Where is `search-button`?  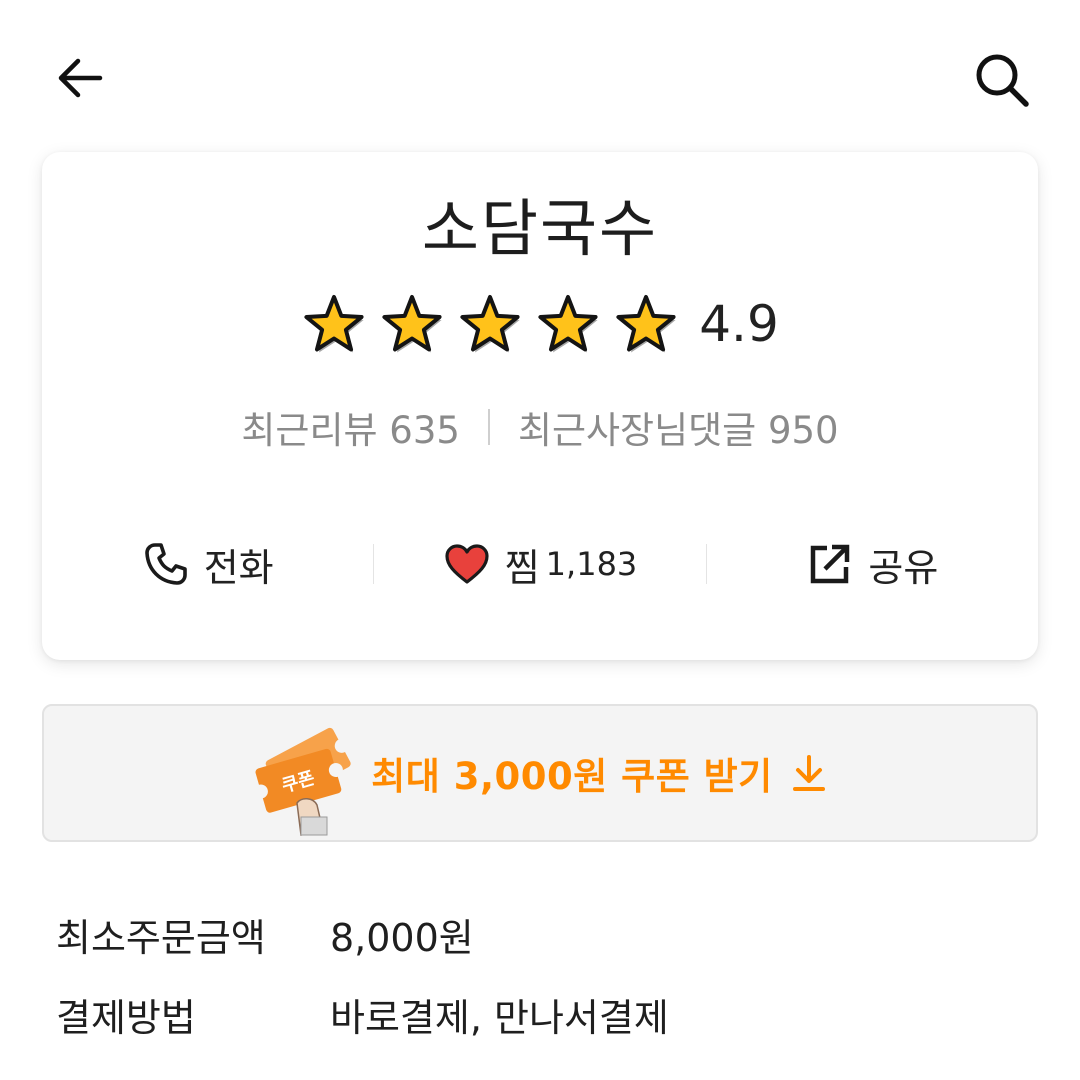
search-button is located at coordinates (1002, 80).